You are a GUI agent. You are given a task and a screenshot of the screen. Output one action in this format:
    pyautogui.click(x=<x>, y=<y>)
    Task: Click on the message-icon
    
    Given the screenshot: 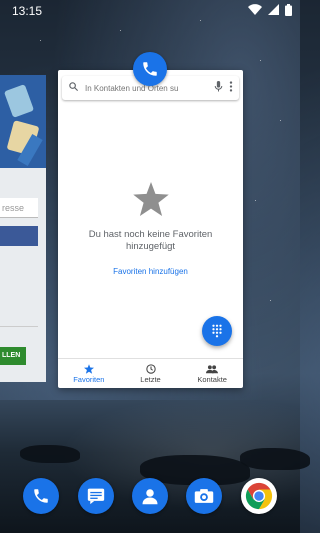 What is the action you would take?
    pyautogui.click(x=95, y=496)
    